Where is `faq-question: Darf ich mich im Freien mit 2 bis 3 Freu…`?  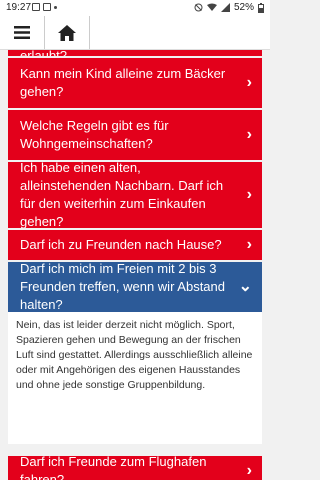
faq-question: Darf ich mich im Freien mit 2 bis 3 Freu… is located at coordinates (122, 286).